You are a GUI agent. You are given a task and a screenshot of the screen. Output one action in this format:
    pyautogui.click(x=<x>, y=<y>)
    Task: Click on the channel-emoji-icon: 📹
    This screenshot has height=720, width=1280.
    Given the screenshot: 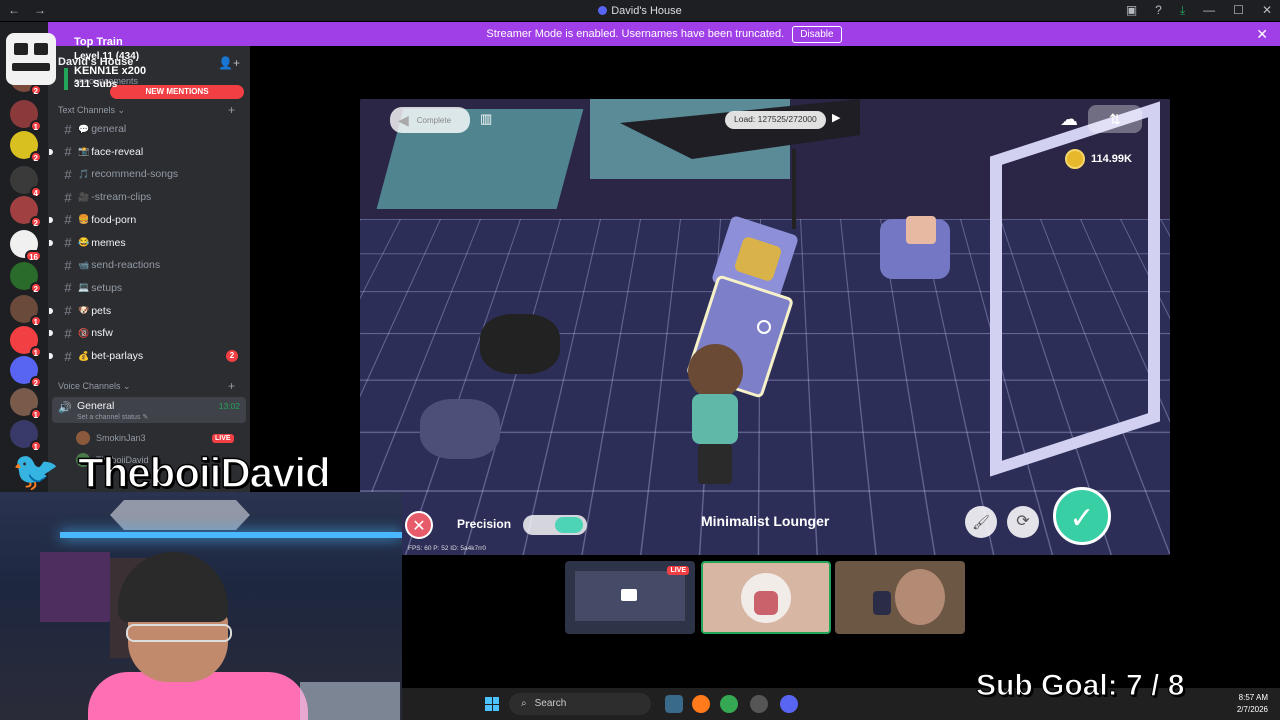 What is the action you would take?
    pyautogui.click(x=84, y=264)
    